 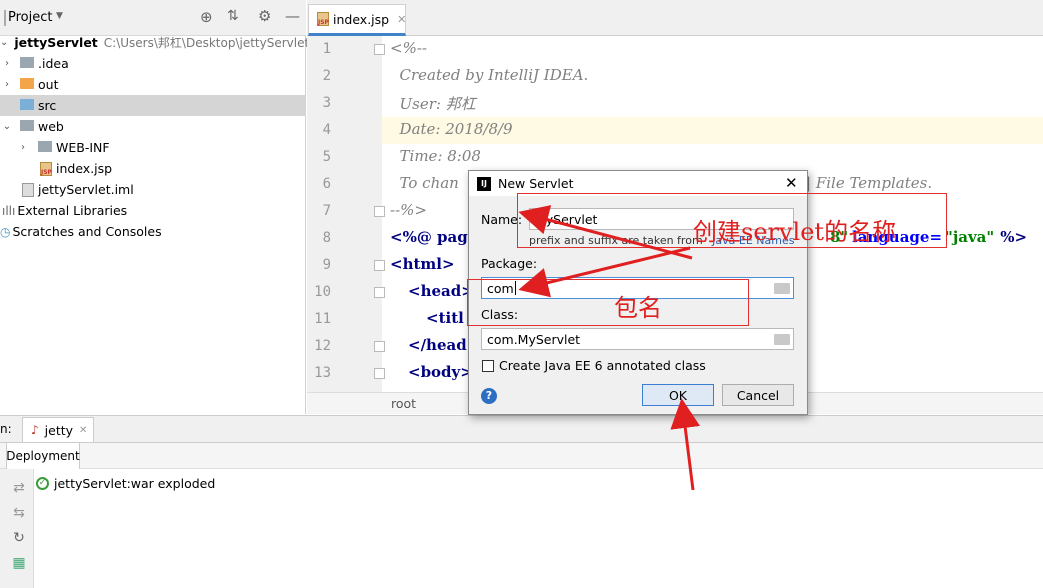 I want to click on arrow-to-ok, so click(x=685, y=444).